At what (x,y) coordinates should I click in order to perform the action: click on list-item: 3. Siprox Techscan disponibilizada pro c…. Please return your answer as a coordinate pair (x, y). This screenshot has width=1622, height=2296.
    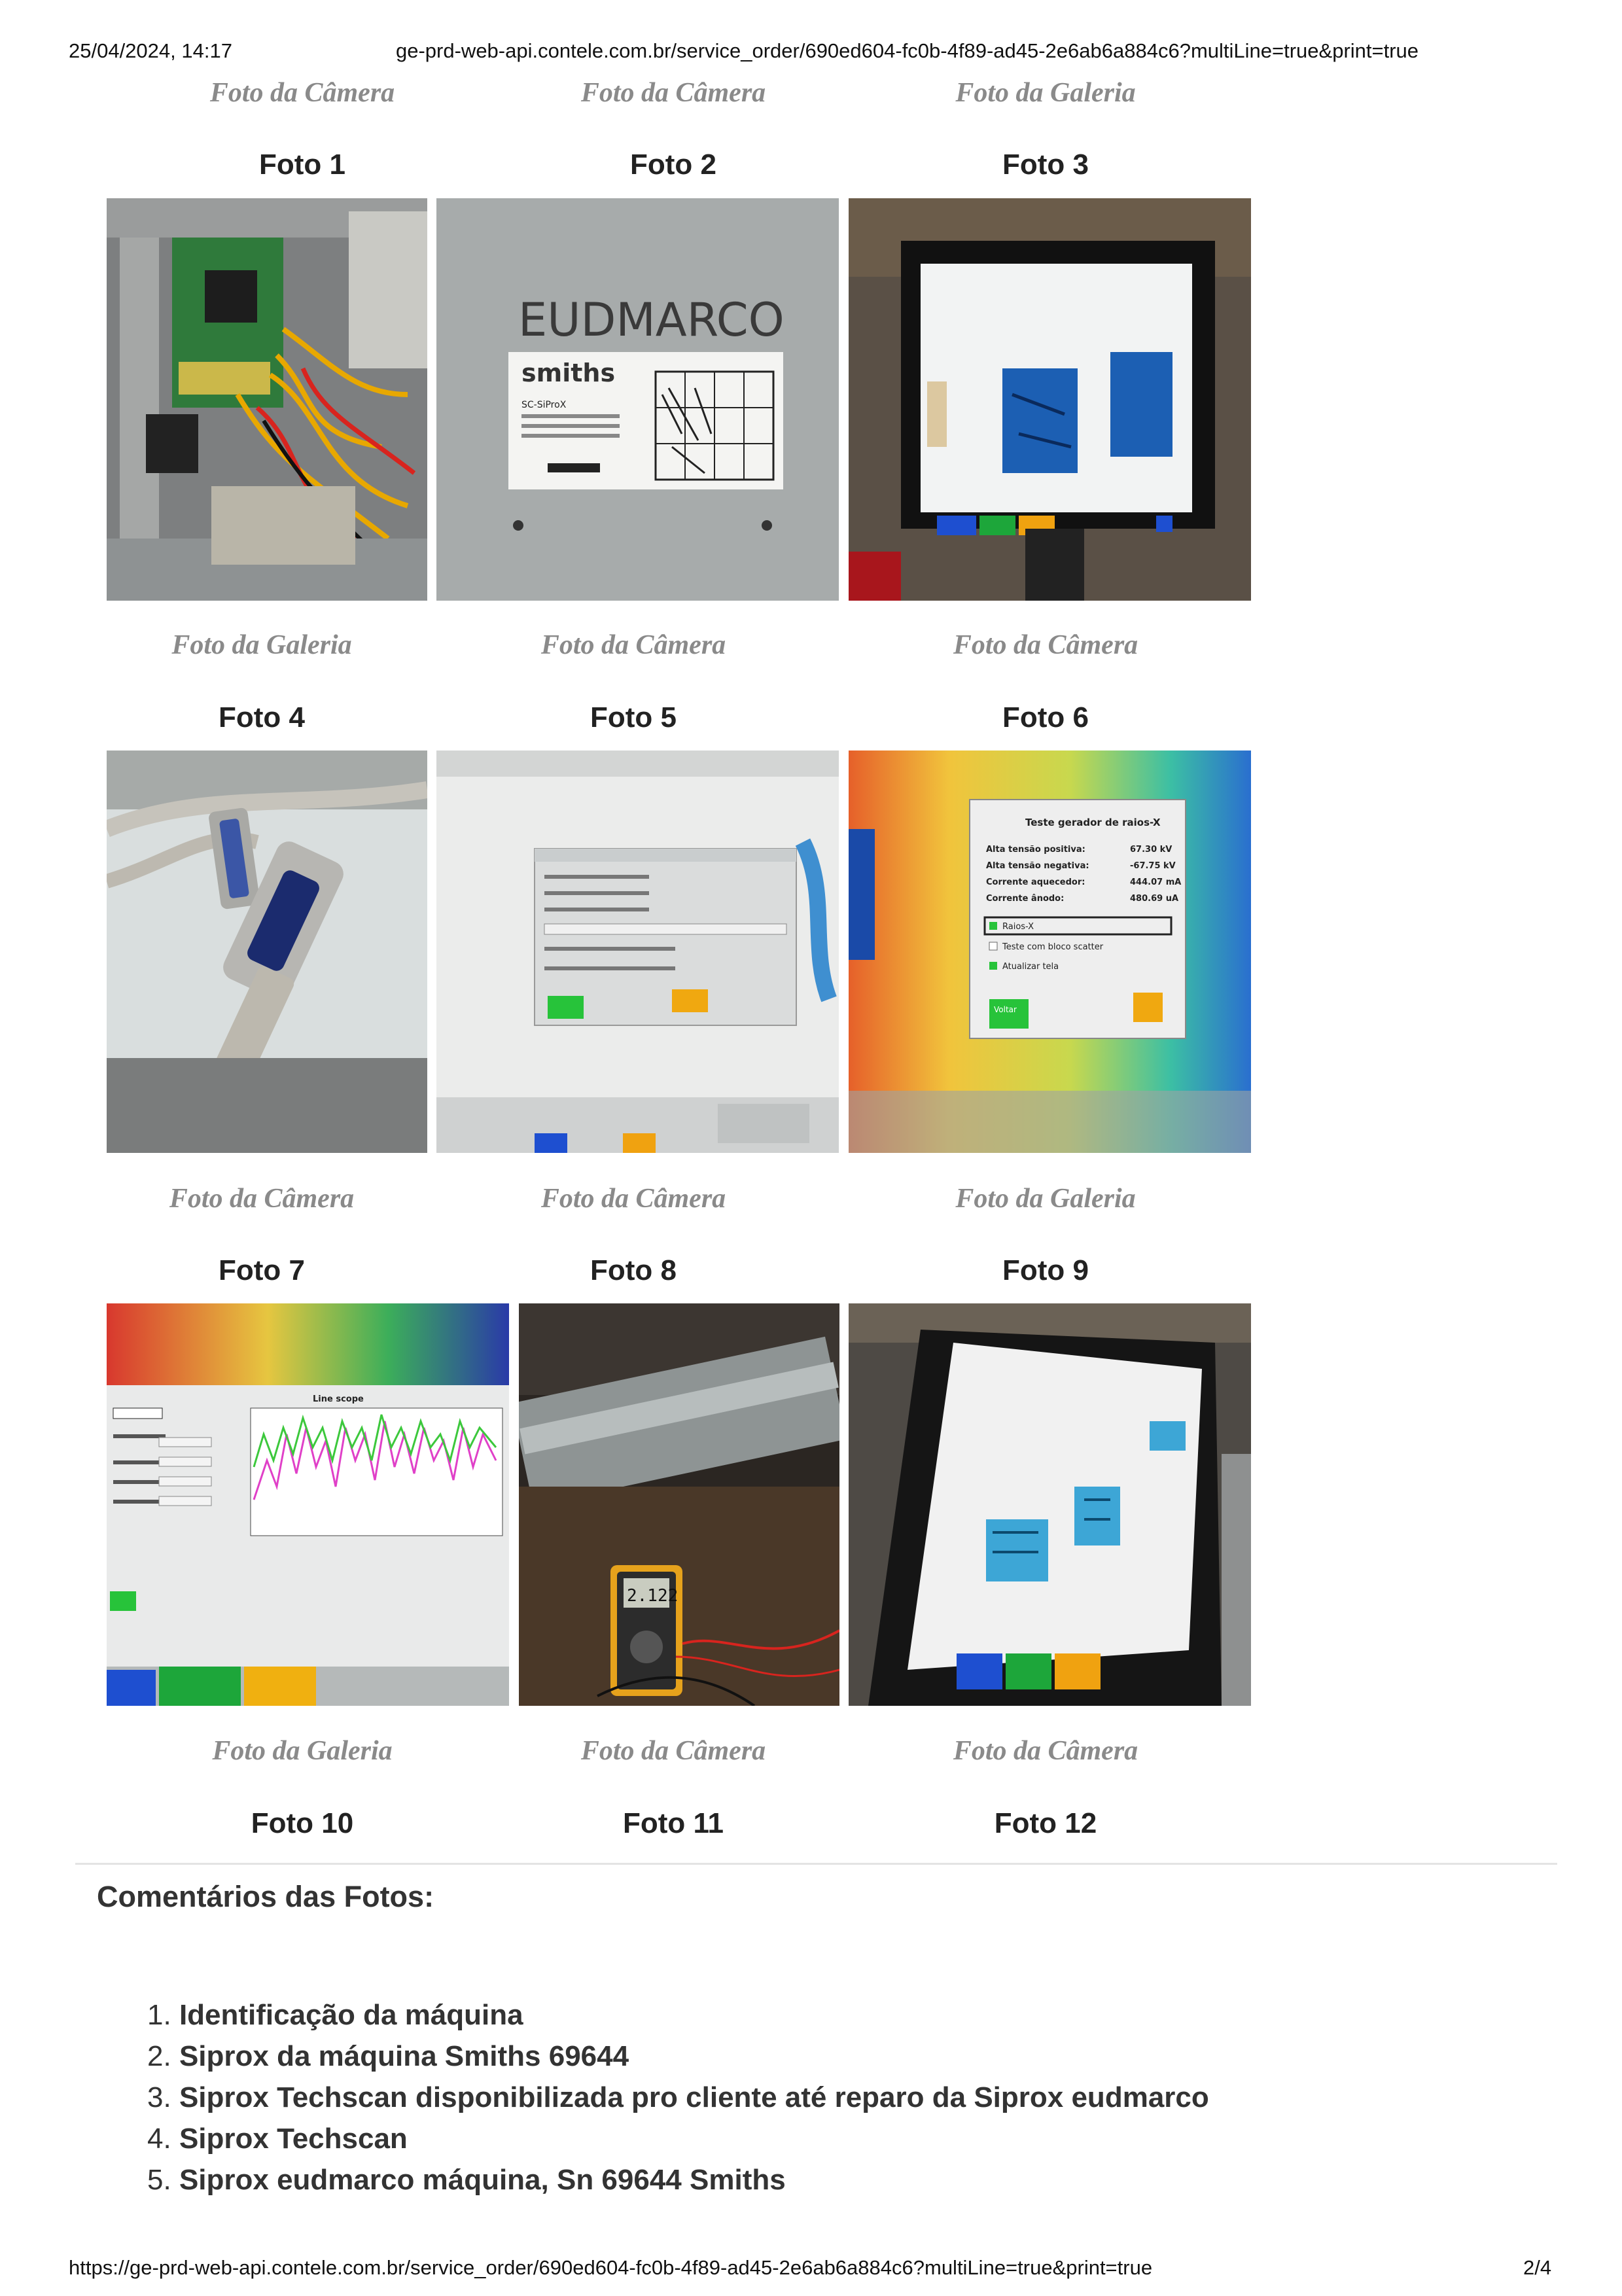
    Looking at the image, I should click on (678, 2097).